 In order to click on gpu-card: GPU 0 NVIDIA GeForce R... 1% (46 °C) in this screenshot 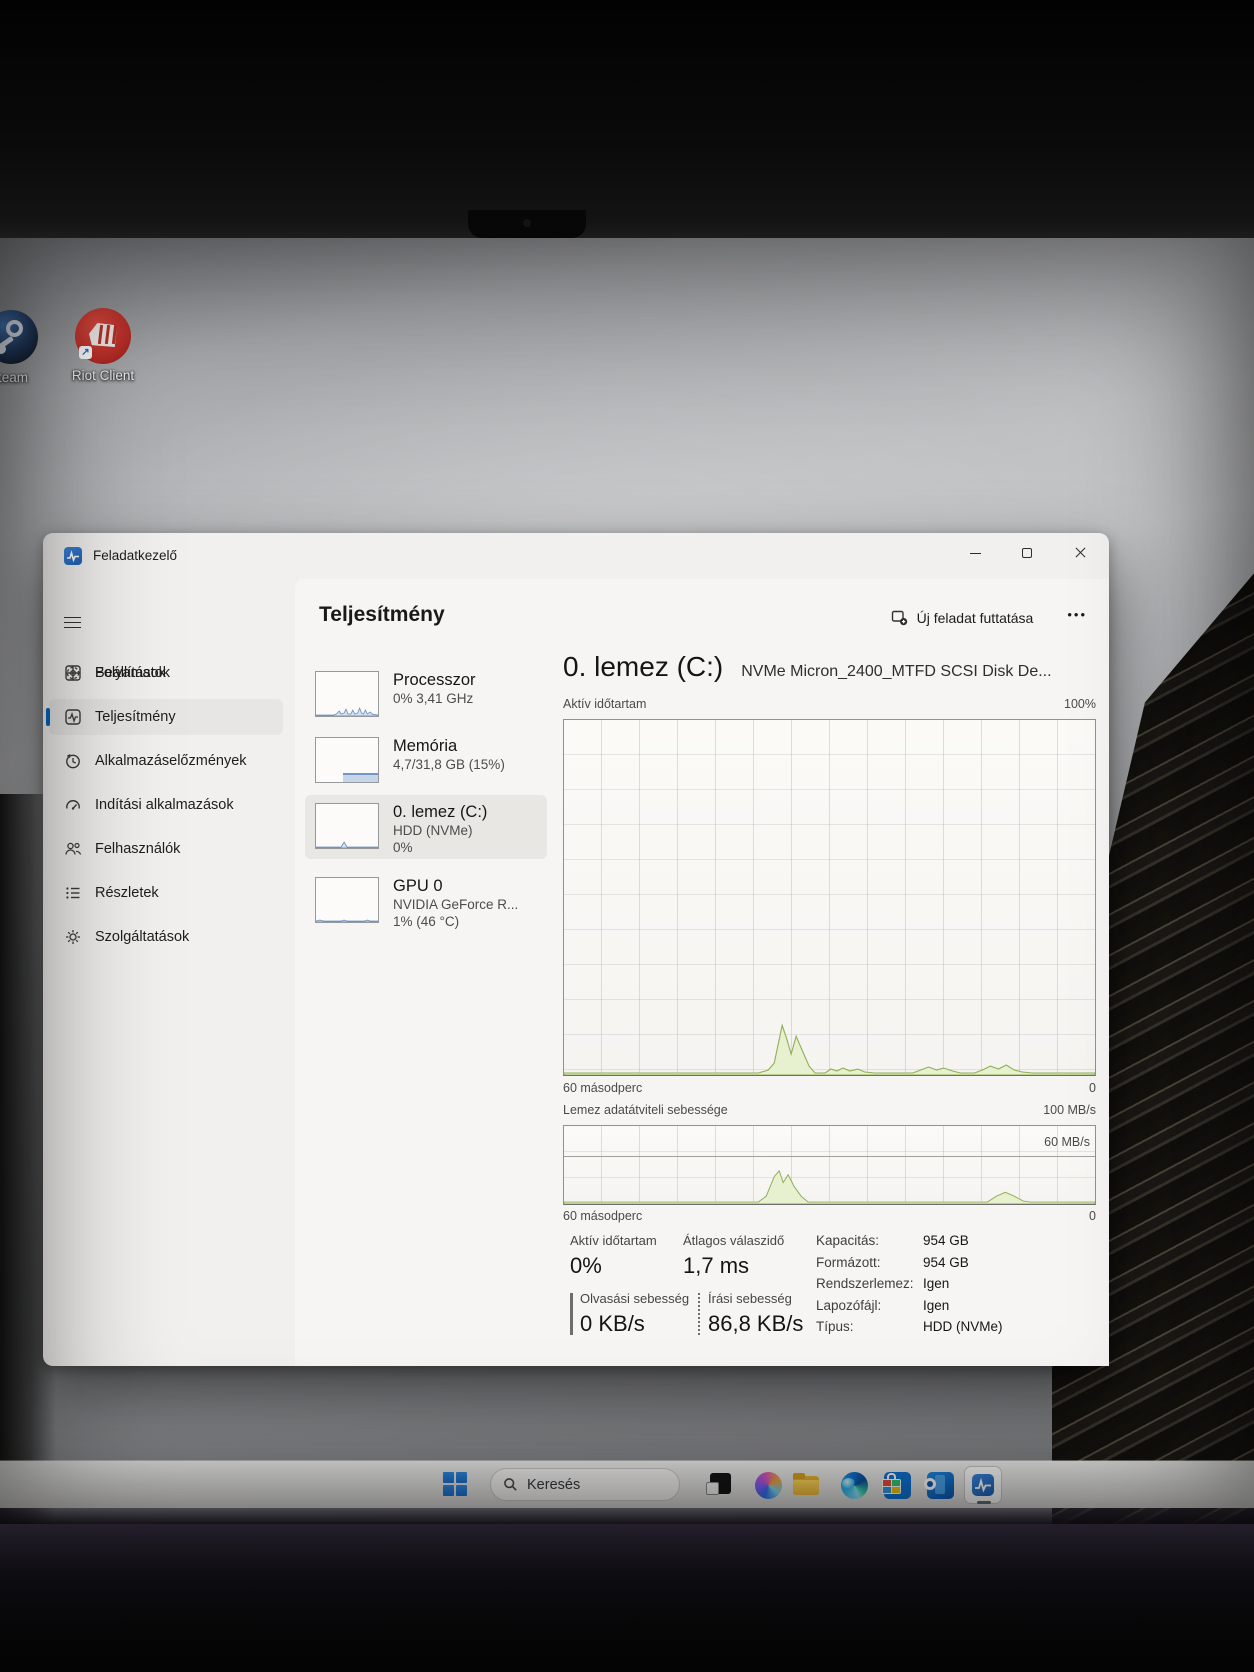, I will do `click(433, 903)`.